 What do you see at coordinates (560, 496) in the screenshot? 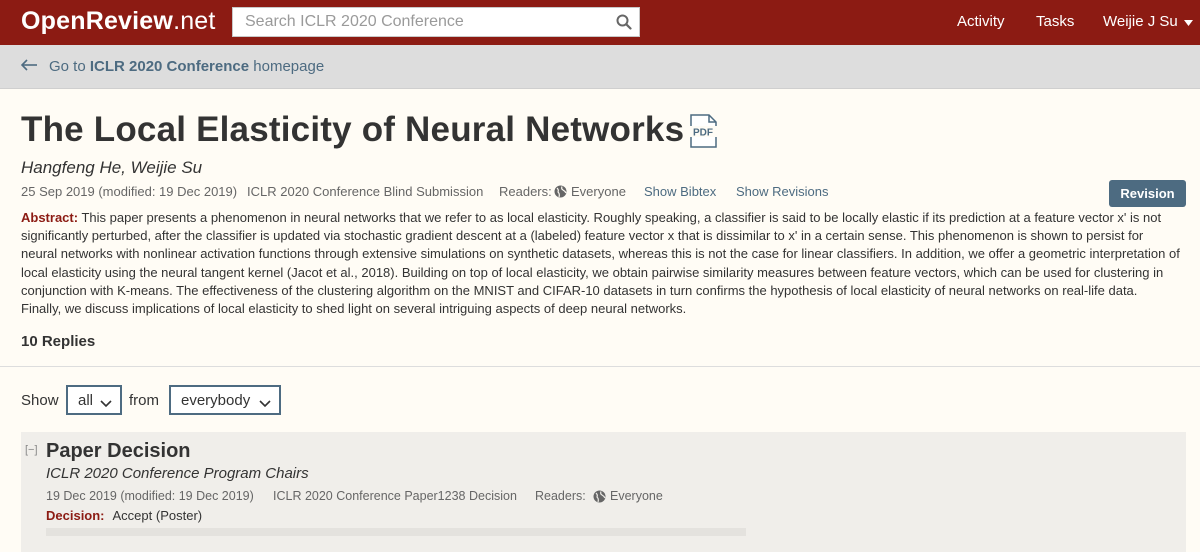
I see `note-readers-label: Readers:` at bounding box center [560, 496].